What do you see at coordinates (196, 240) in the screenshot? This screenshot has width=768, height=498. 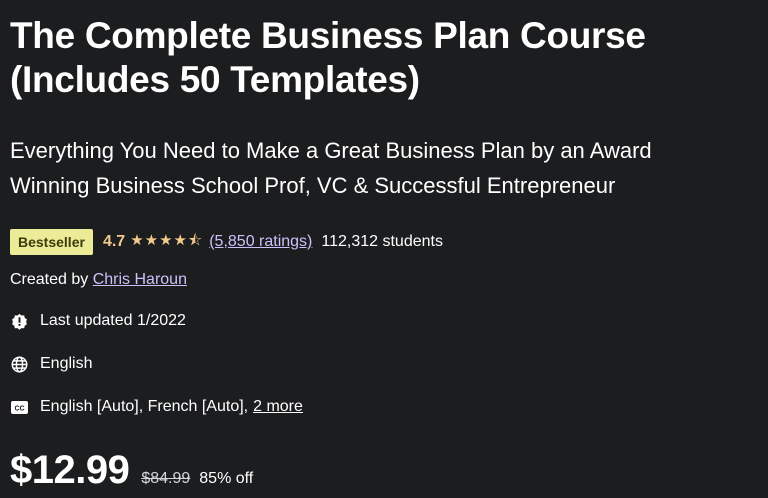 I see `star-half-icon: ⯪` at bounding box center [196, 240].